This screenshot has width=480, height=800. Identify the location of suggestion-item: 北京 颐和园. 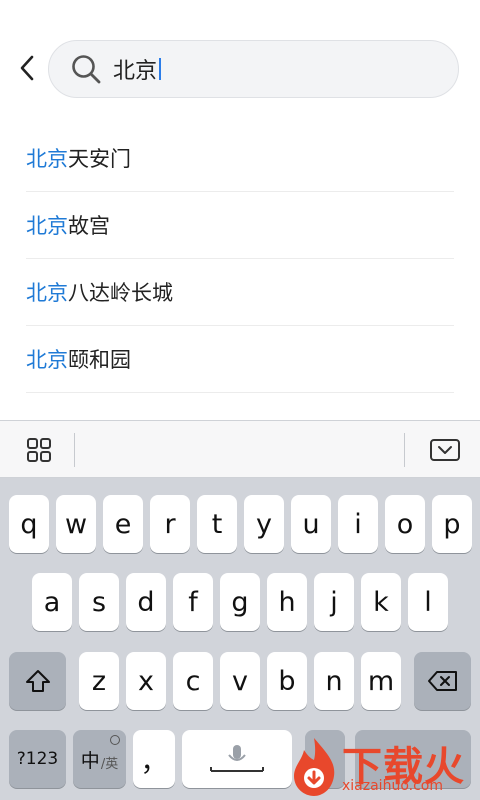
(240, 359).